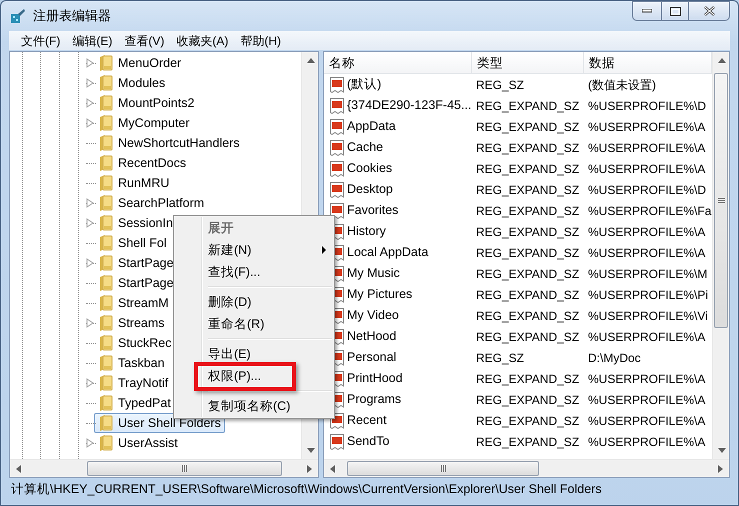 The image size is (739, 506). What do you see at coordinates (141, 363) in the screenshot?
I see `tree-item: Taskban` at bounding box center [141, 363].